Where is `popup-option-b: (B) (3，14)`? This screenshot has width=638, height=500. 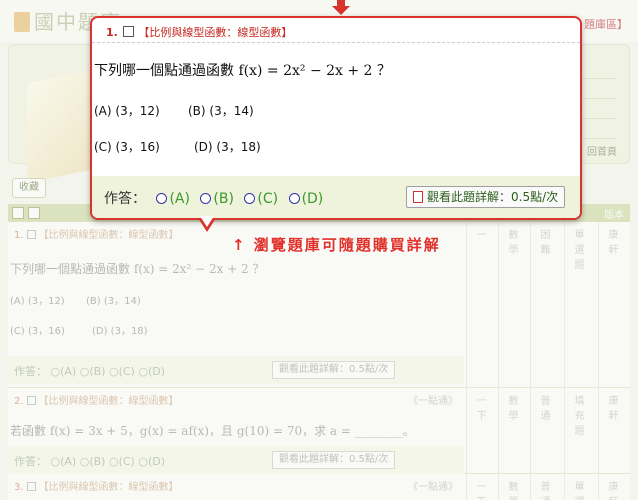
popup-option-b: (B) (3，14) is located at coordinates (221, 111).